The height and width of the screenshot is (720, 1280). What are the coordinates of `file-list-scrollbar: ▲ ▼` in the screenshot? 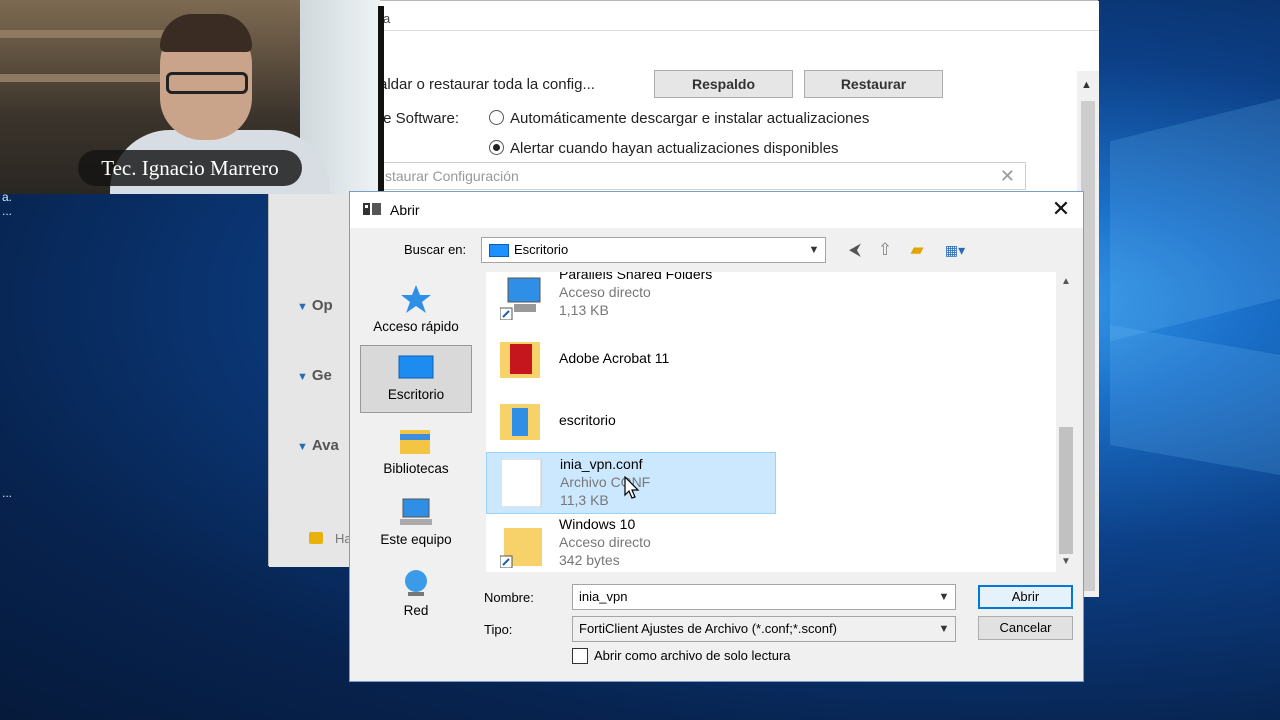 It's located at (1066, 422).